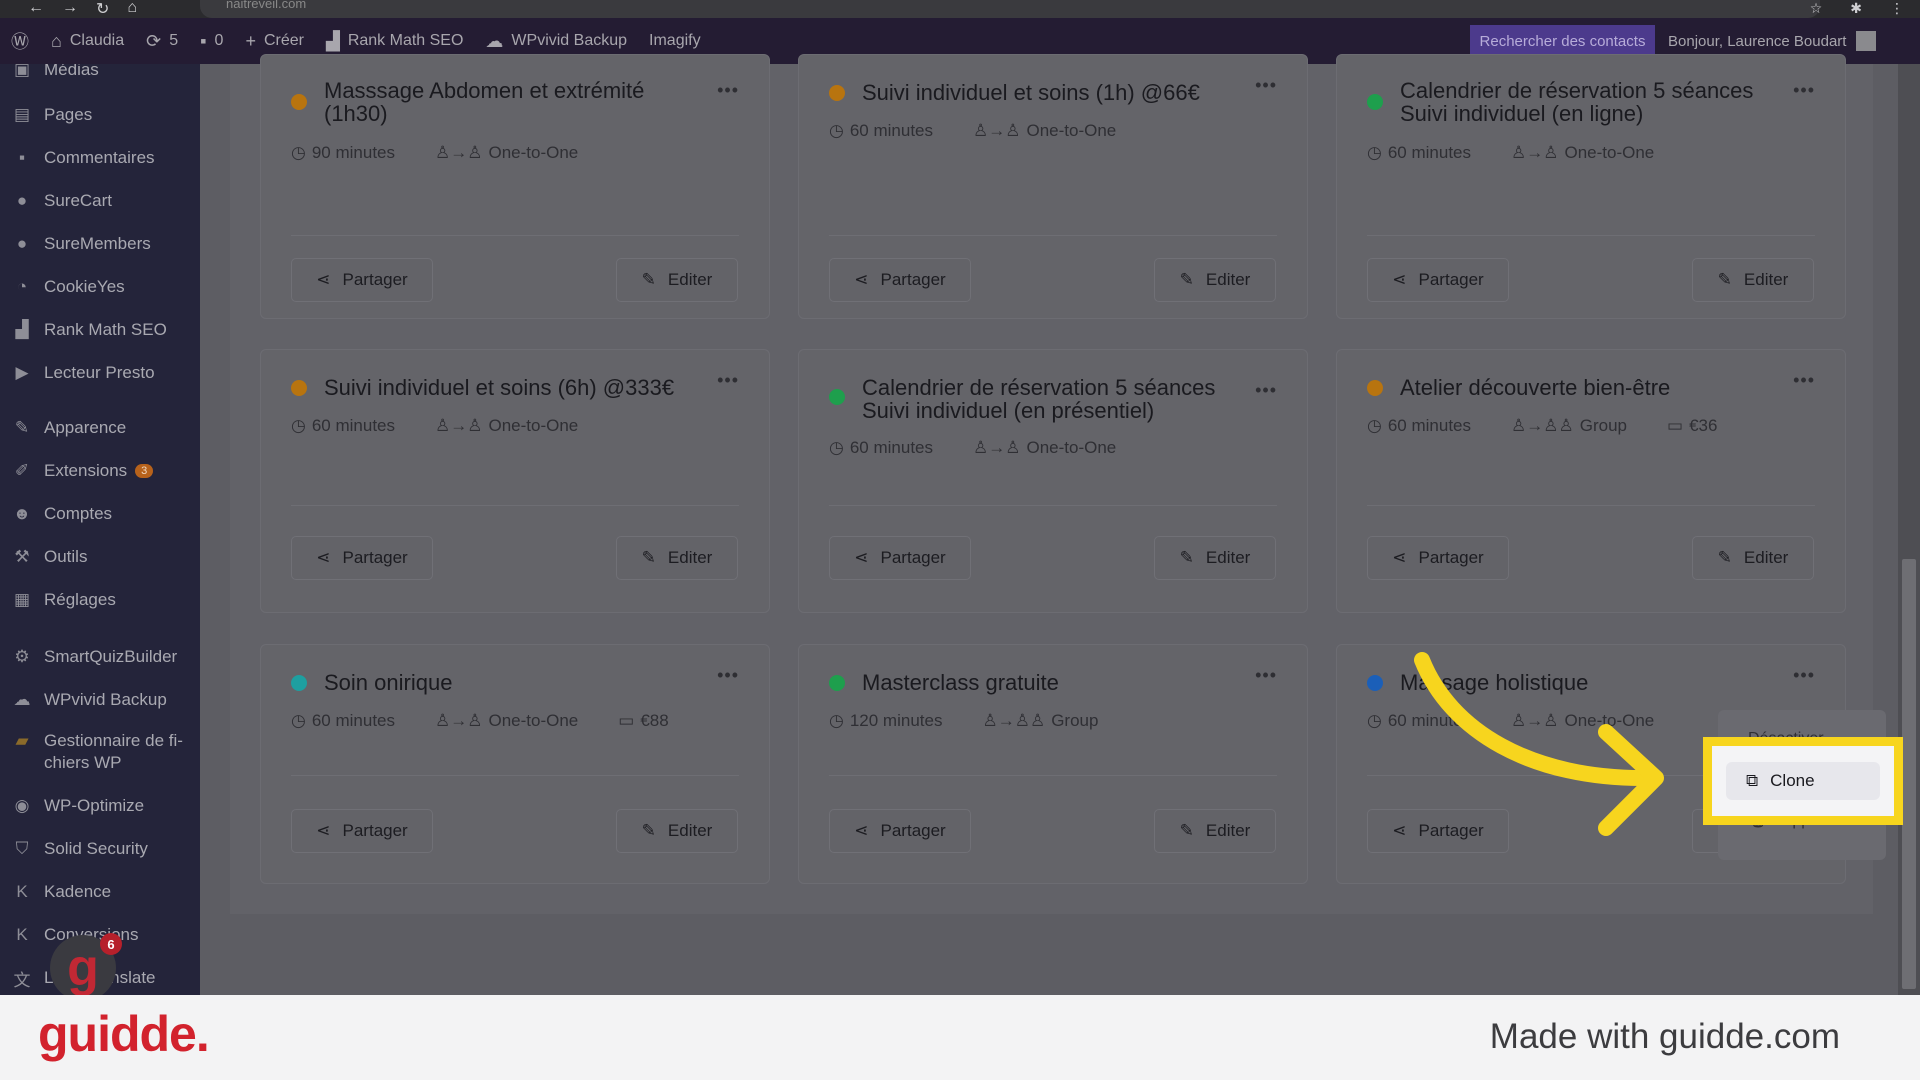 This screenshot has height=1080, width=1920. What do you see at coordinates (86, 967) in the screenshot?
I see `guidde-avatar: g6` at bounding box center [86, 967].